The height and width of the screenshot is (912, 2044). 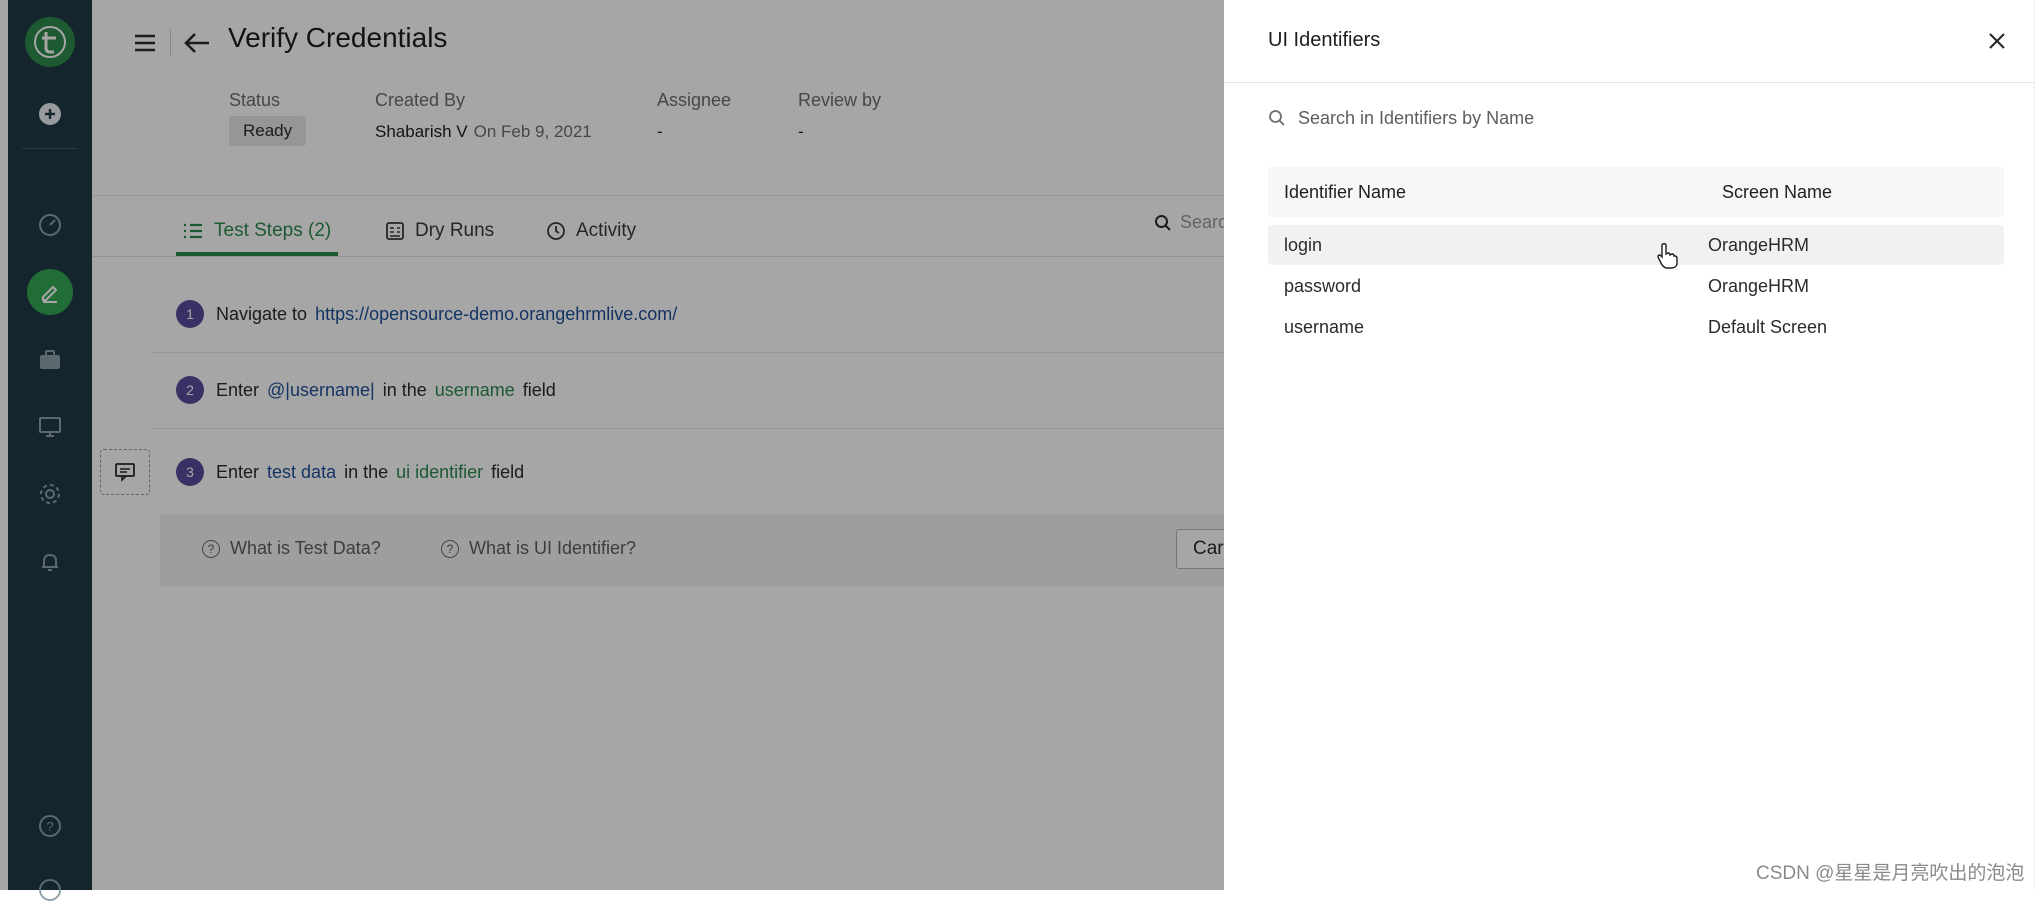 I want to click on table-row: password OrangeHRM, so click(x=1636, y=286).